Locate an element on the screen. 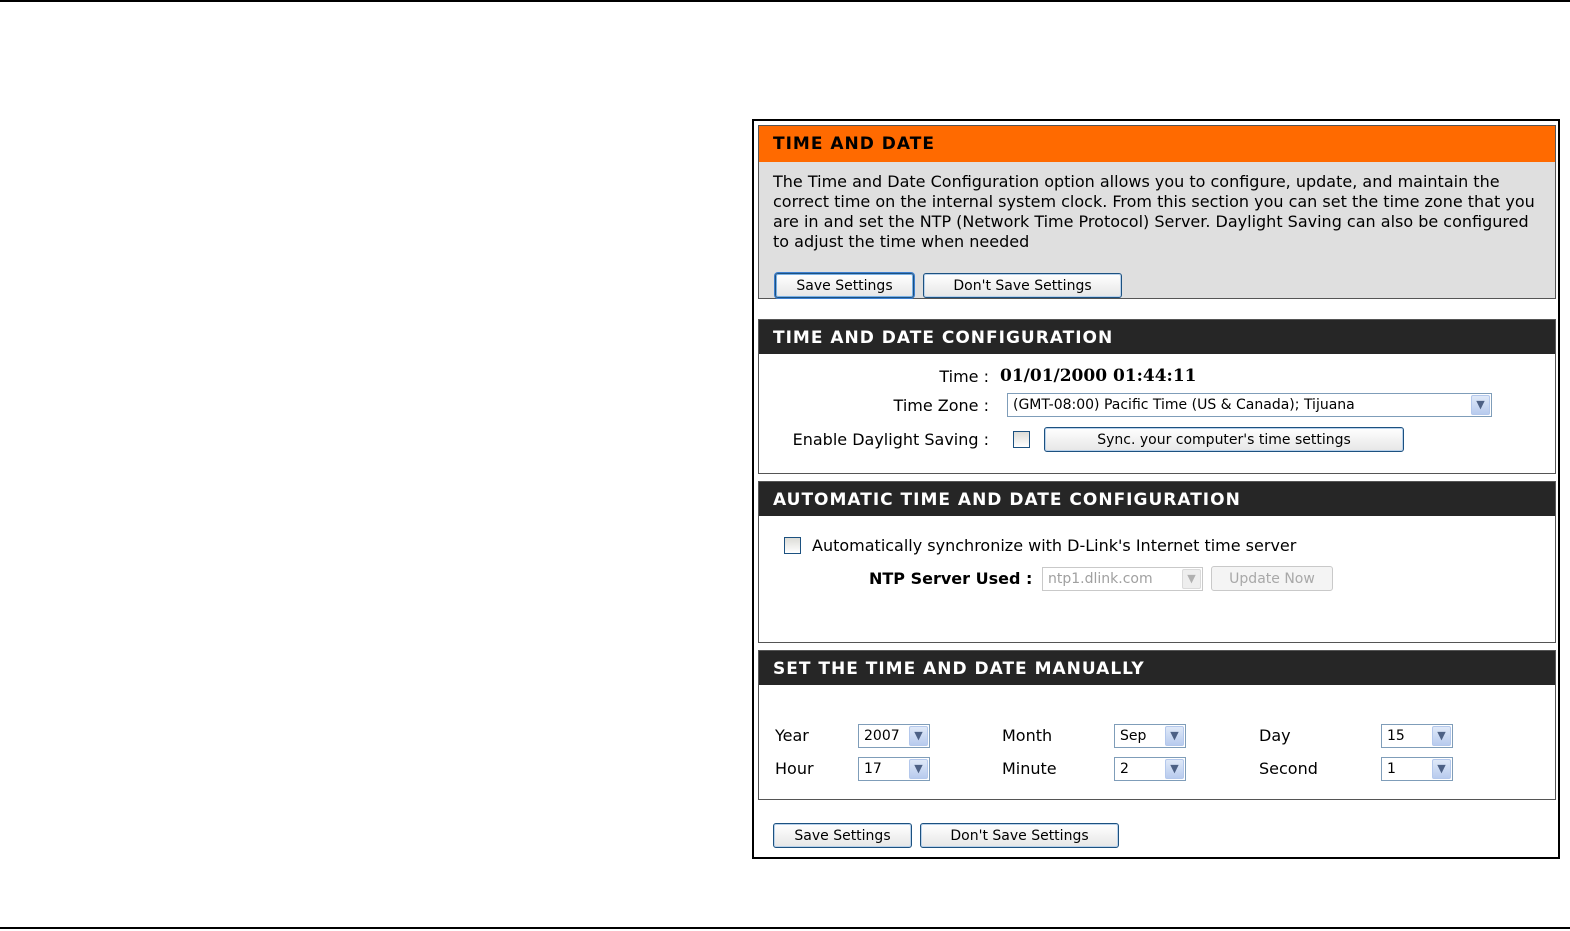 The height and width of the screenshot is (931, 1570). intro-title: TIME AND DATE is located at coordinates (1157, 144).